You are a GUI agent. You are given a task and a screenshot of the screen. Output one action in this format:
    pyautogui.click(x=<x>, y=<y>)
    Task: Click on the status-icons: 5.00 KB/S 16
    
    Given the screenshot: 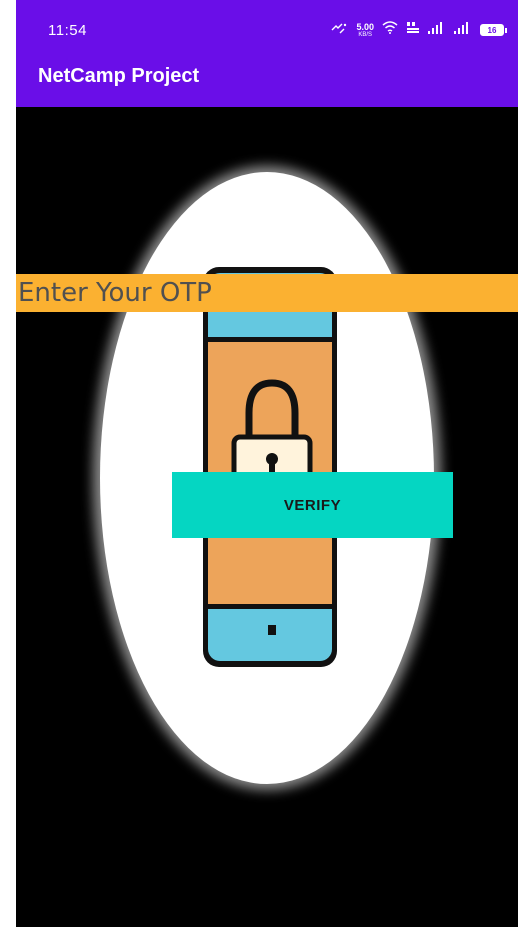 What is the action you would take?
    pyautogui.click(x=418, y=30)
    